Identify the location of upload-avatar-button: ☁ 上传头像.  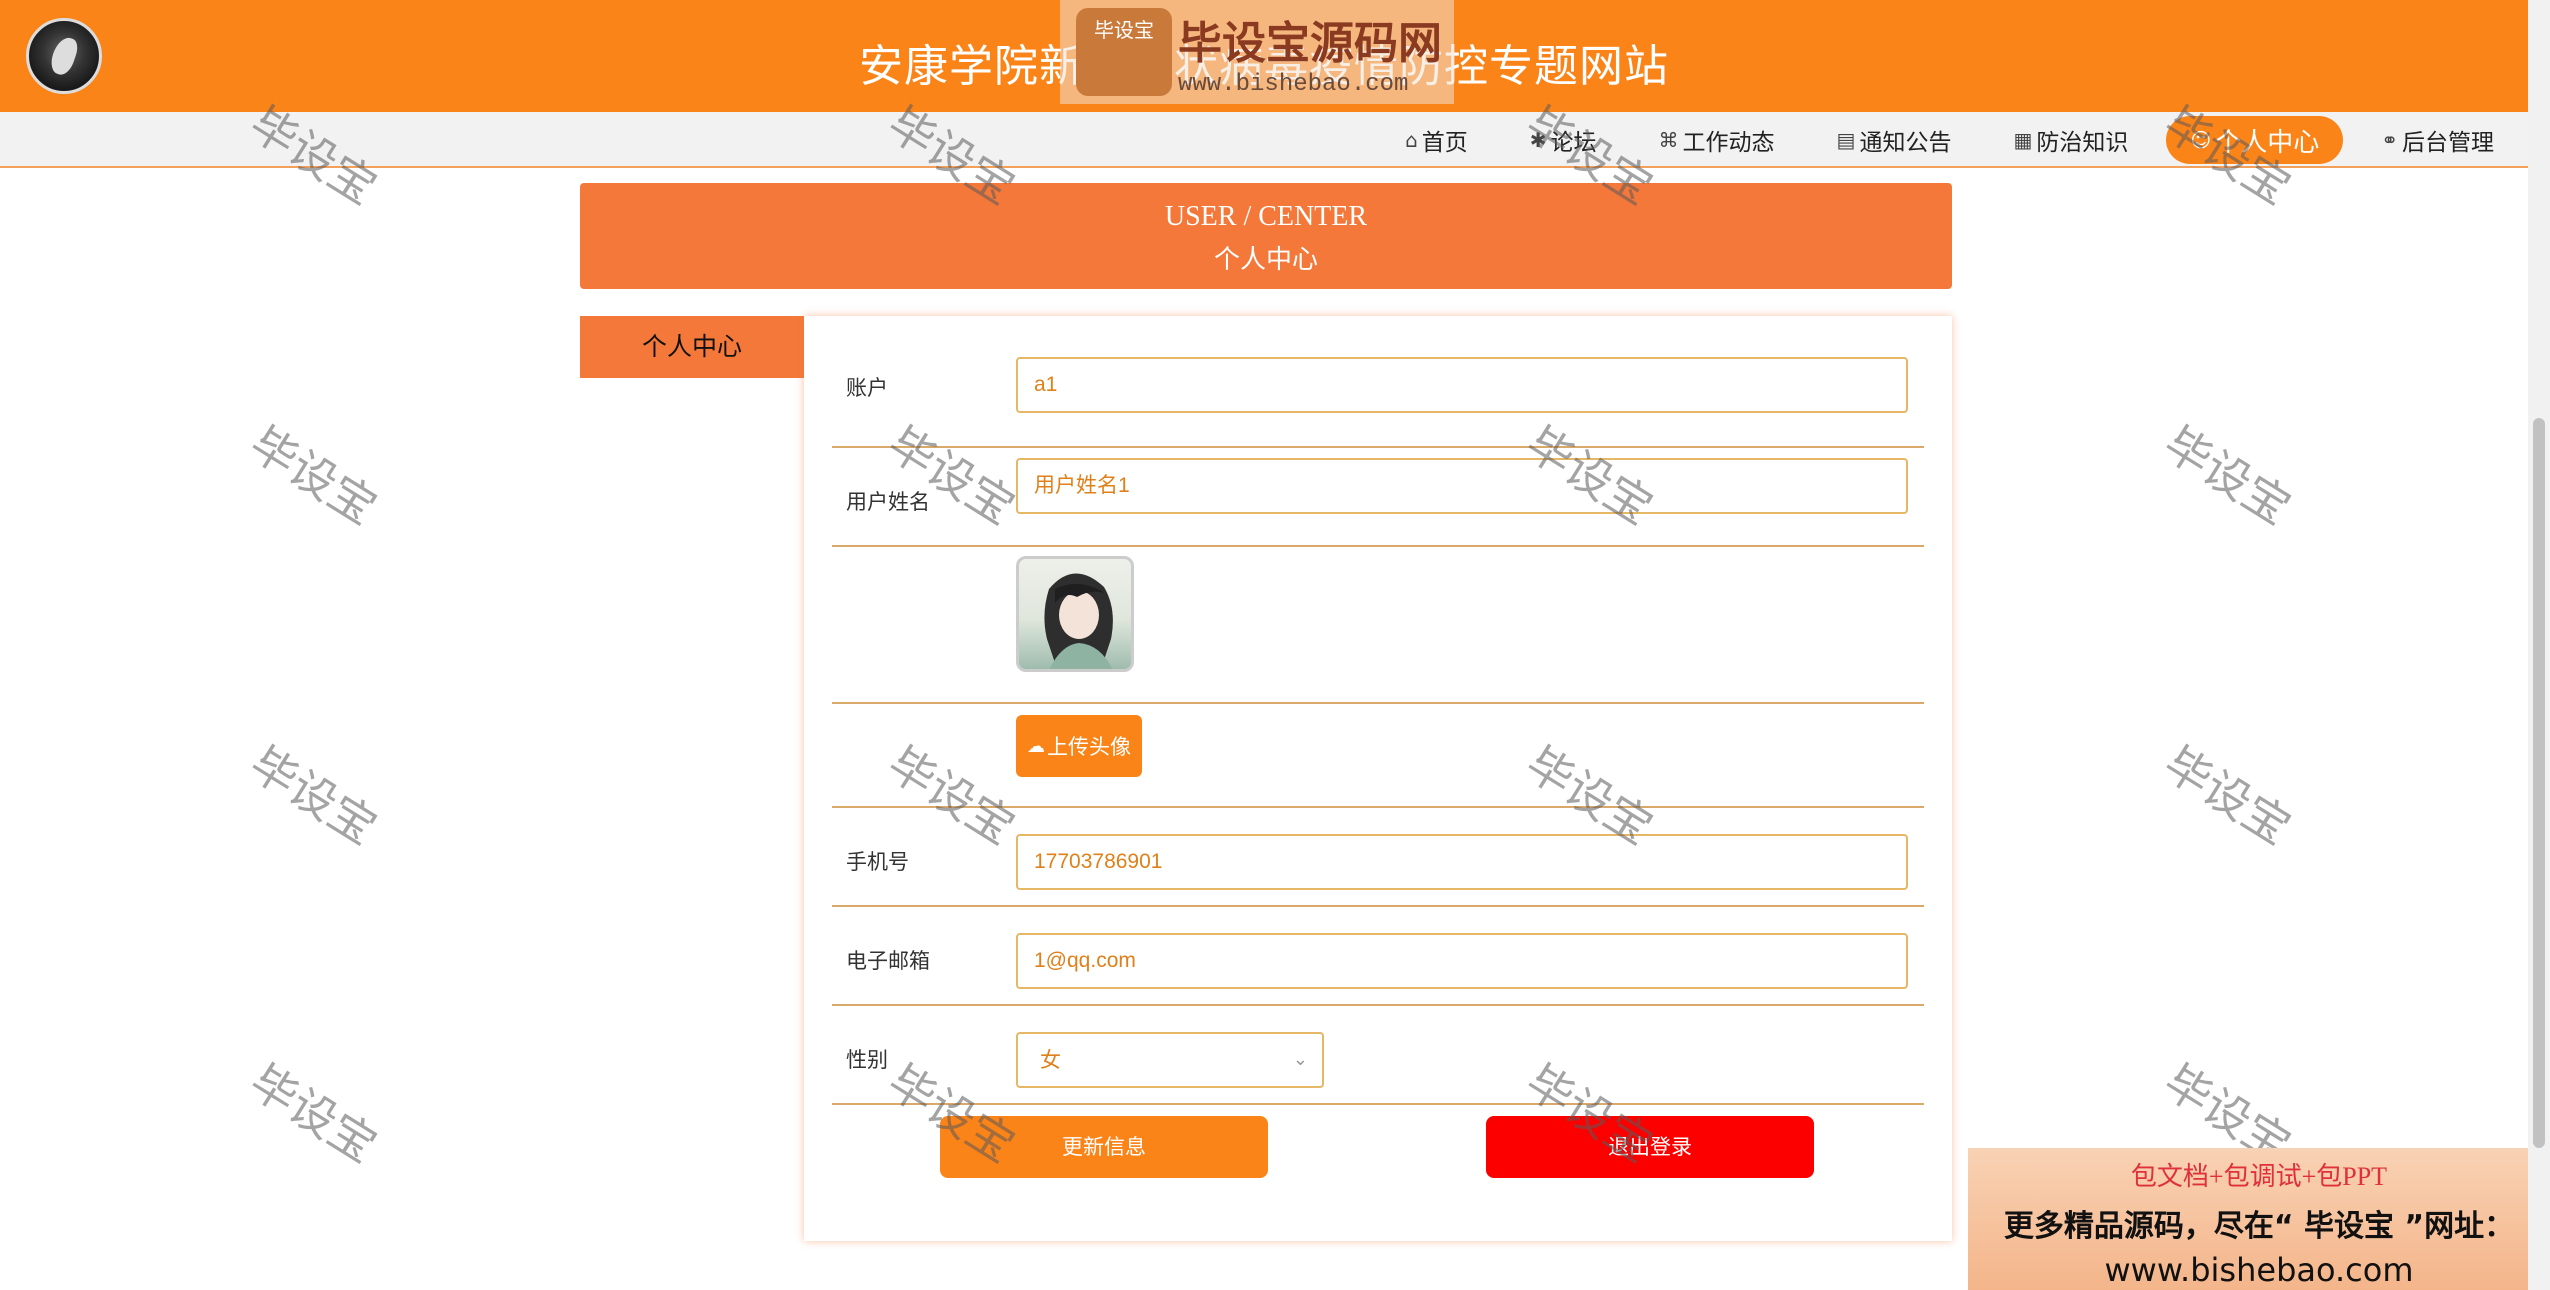
(1079, 746).